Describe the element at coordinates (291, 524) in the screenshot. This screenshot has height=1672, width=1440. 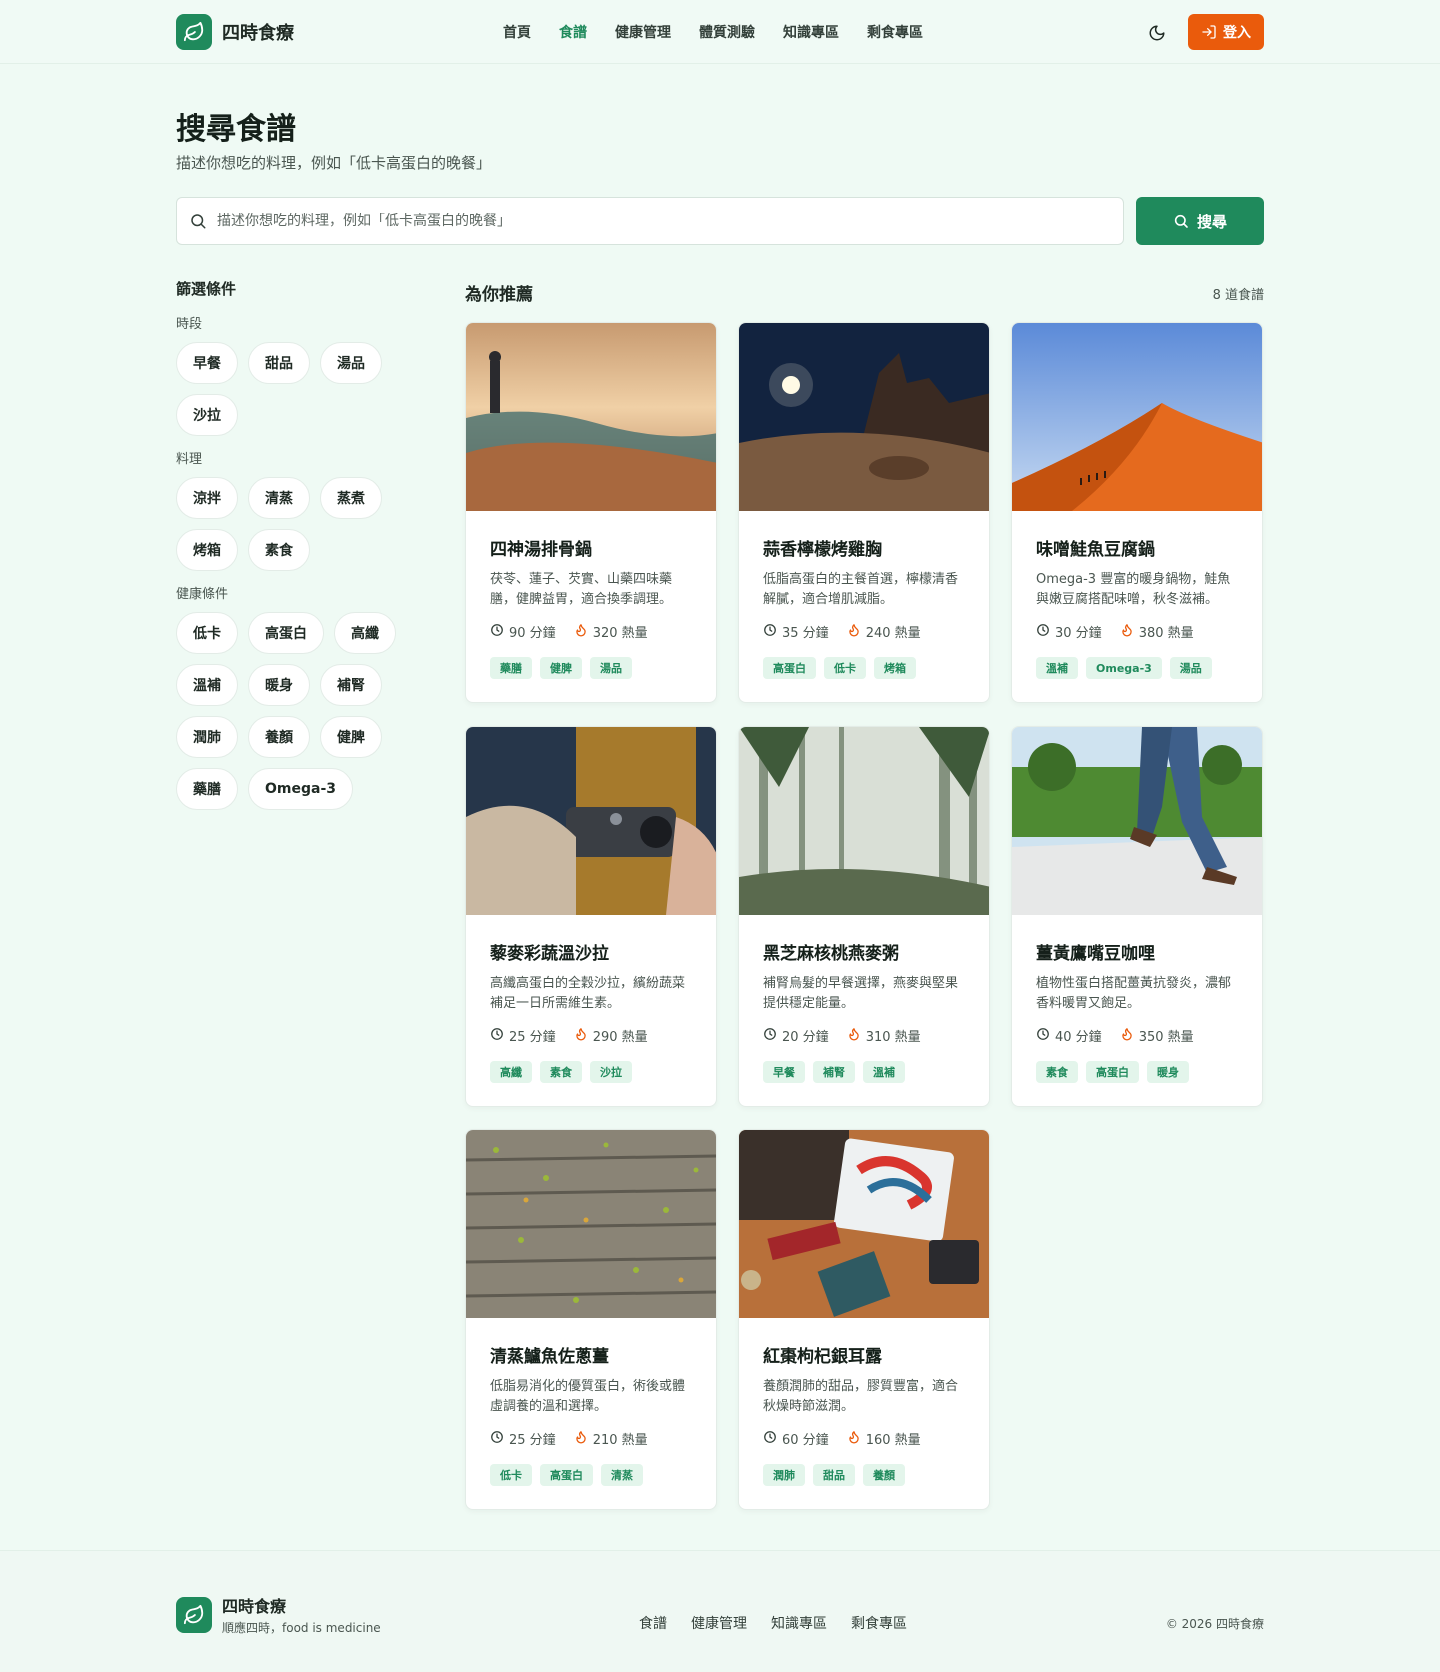
I see `filter-chips-cooking: 涼拌 清蒸 蒸煮 烤箱 素食` at that location.